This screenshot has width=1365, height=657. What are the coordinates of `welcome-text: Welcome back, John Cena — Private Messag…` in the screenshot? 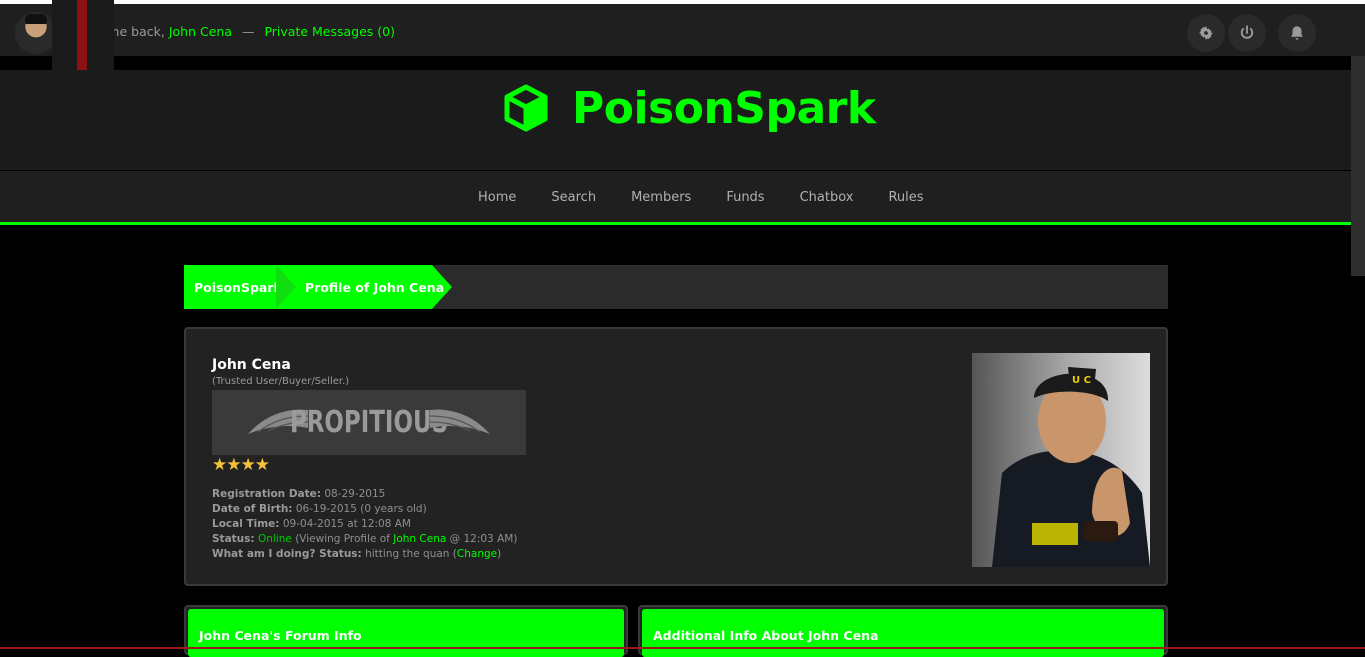 It's located at (232, 31).